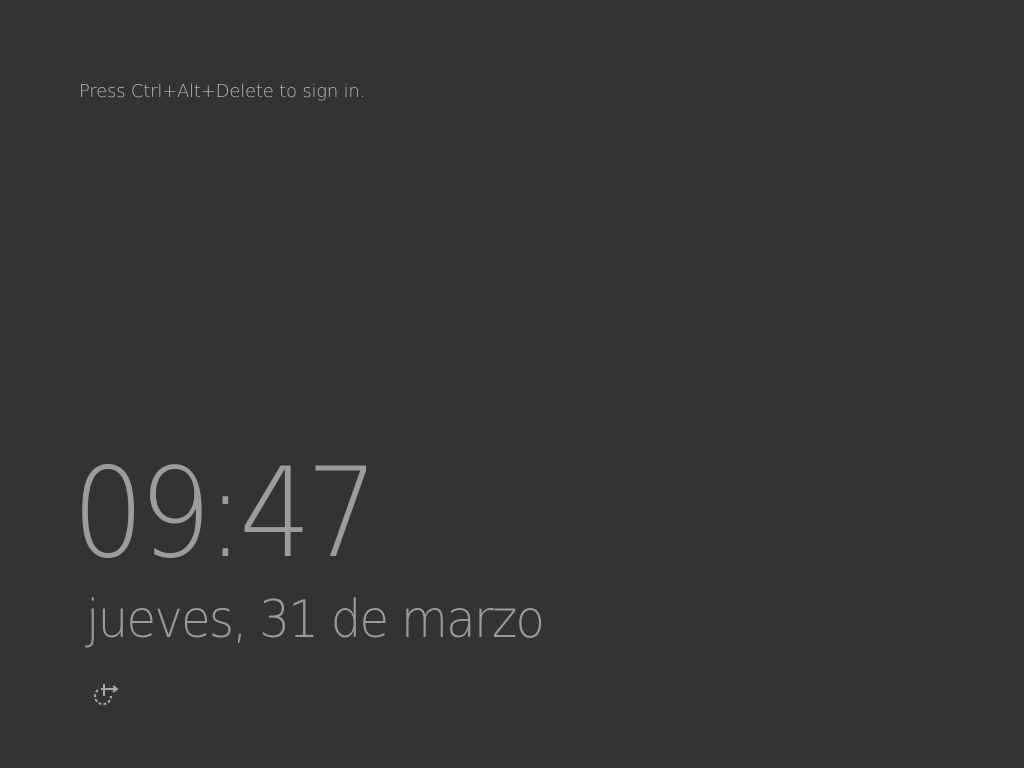 This screenshot has height=768, width=1024. I want to click on ease-of-access-icon, so click(106, 695).